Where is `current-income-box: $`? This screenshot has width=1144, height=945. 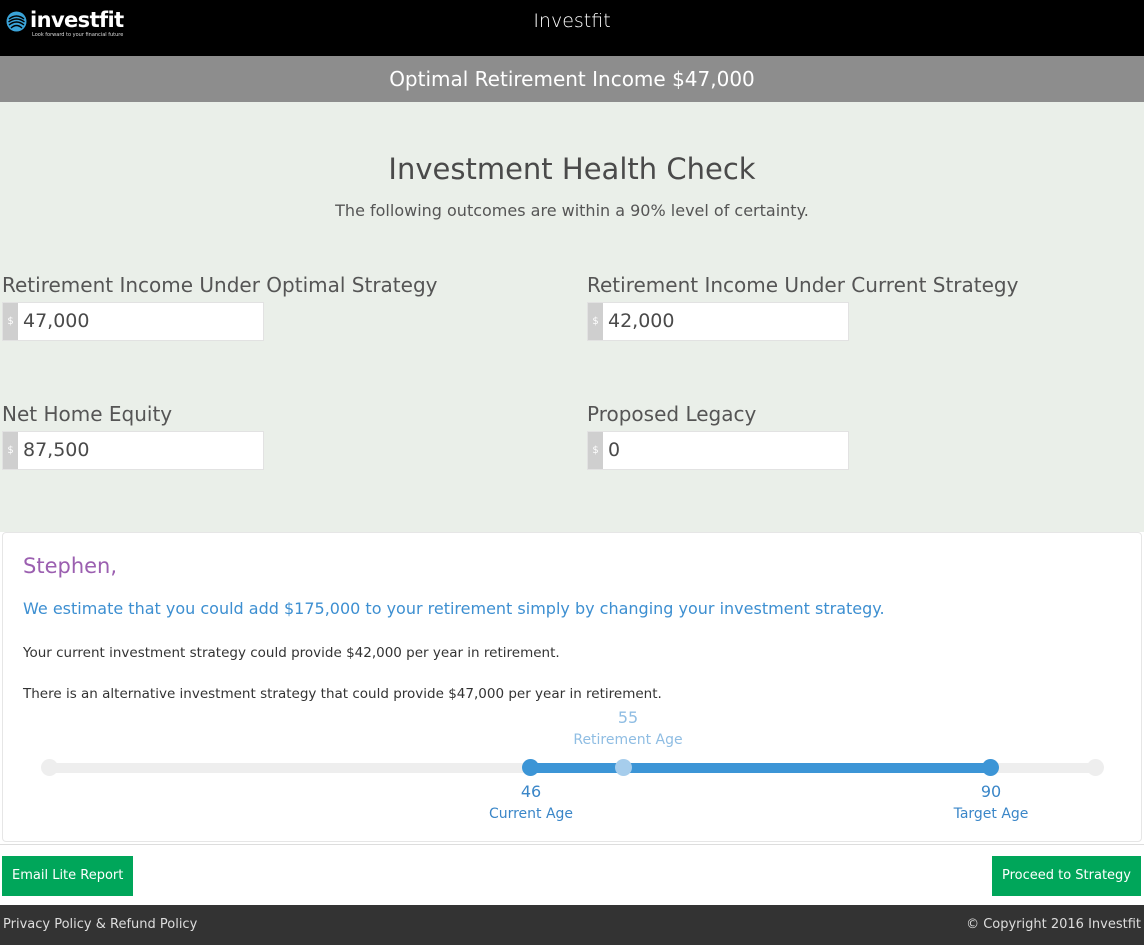
current-income-box: $ is located at coordinates (718, 321).